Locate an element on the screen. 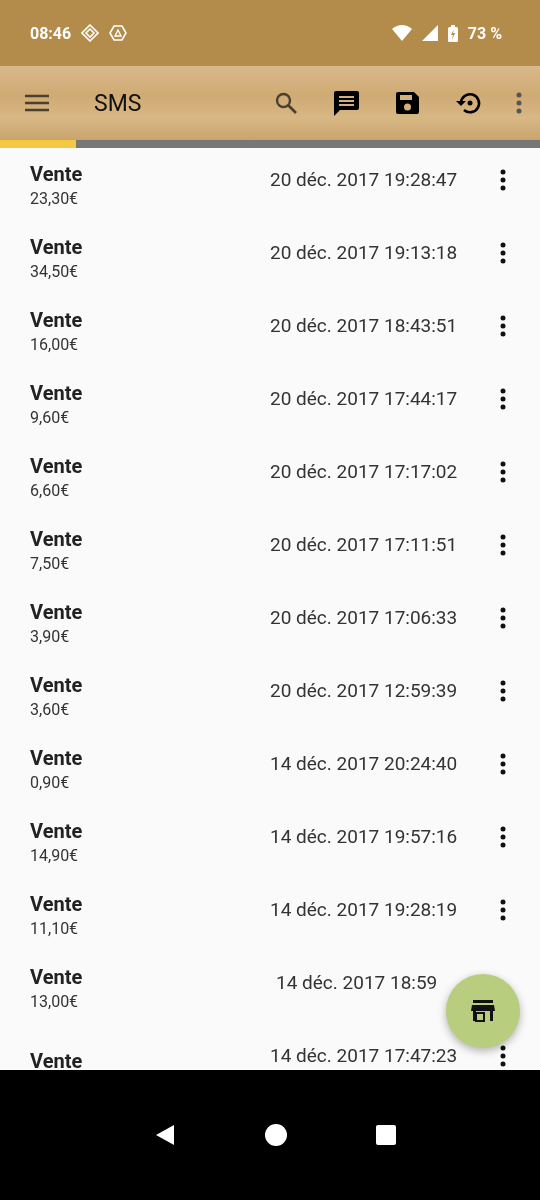 The width and height of the screenshot is (540, 1200). row-amount: 3,90€ is located at coordinates (50, 636).